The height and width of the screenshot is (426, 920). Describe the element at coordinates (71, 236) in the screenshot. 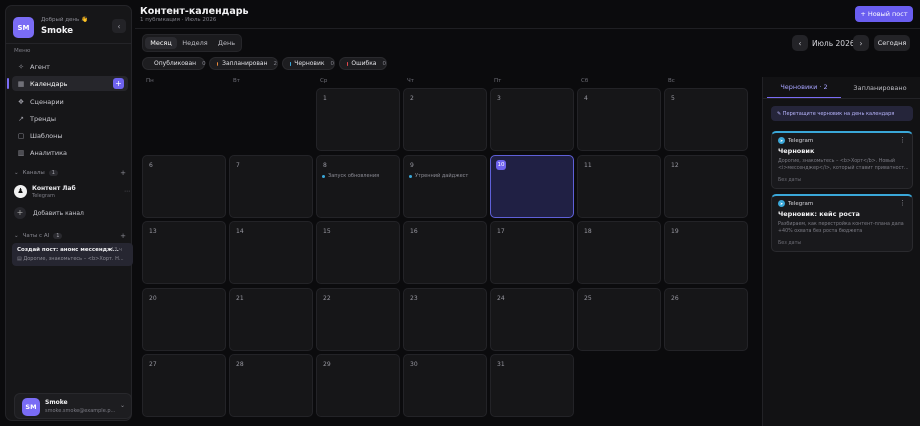

I see `chats-group-toggle: ⌄ Чаты с AI 1 +` at that location.